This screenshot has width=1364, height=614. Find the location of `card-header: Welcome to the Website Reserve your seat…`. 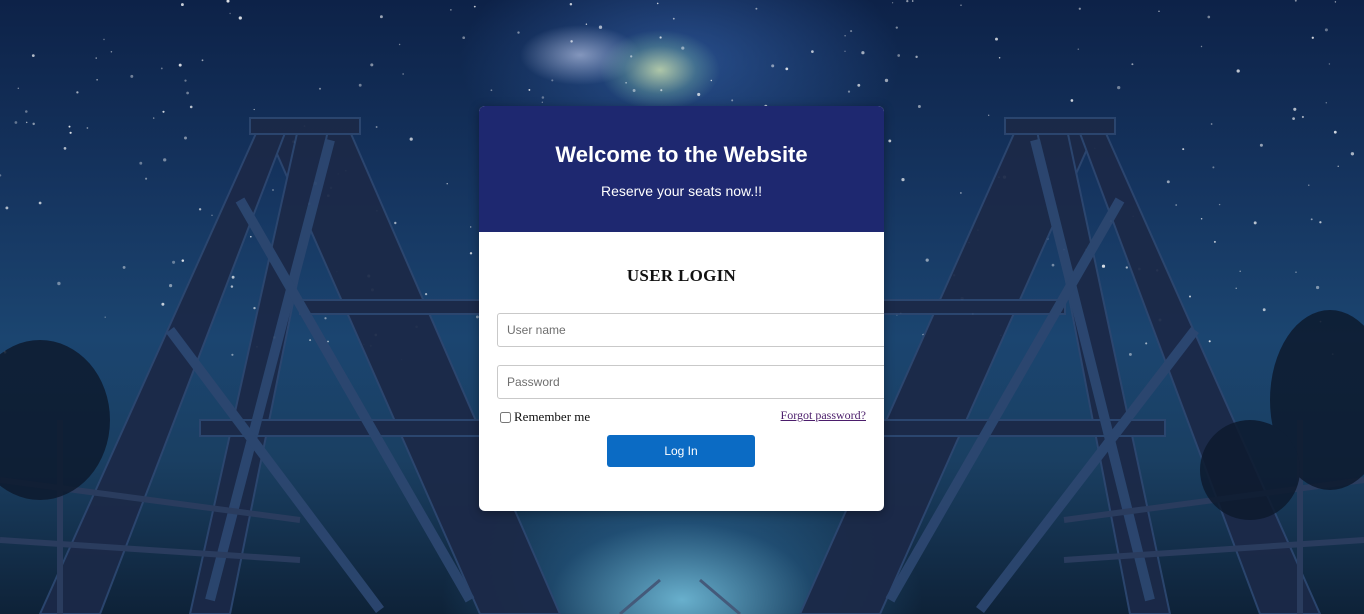

card-header: Welcome to the Website Reserve your seat… is located at coordinates (681, 169).